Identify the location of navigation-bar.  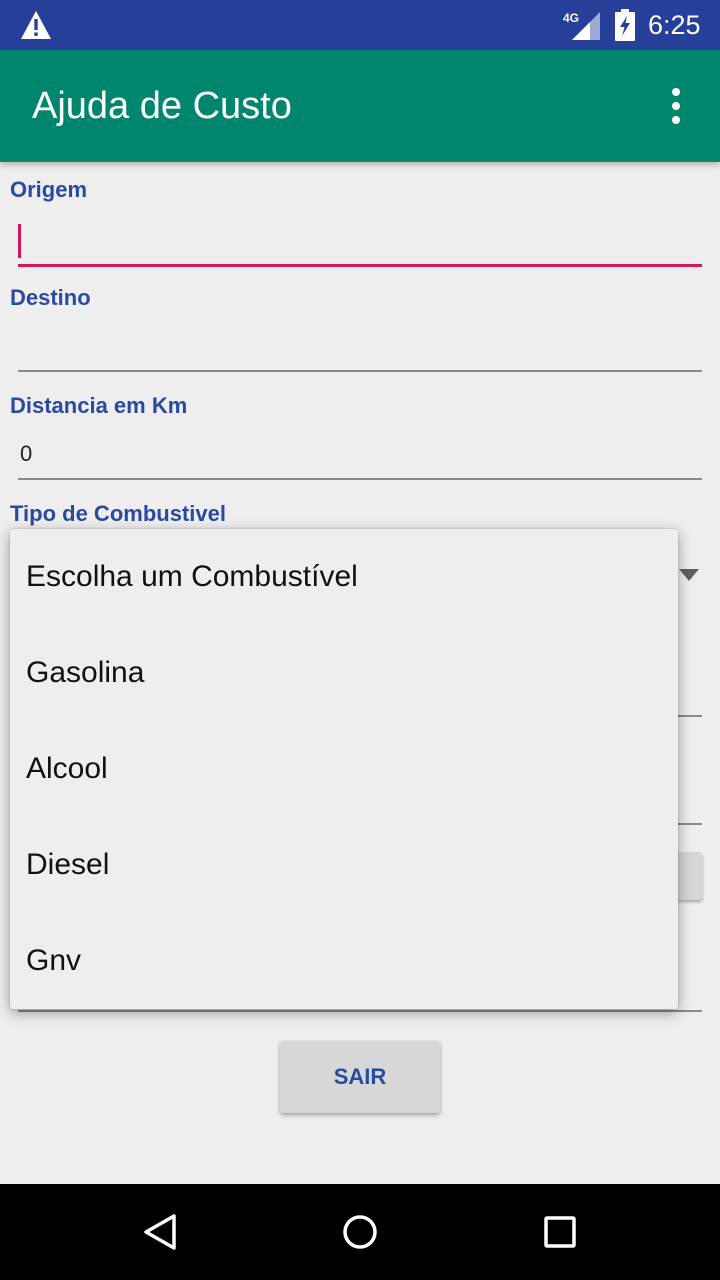
(360, 1232).